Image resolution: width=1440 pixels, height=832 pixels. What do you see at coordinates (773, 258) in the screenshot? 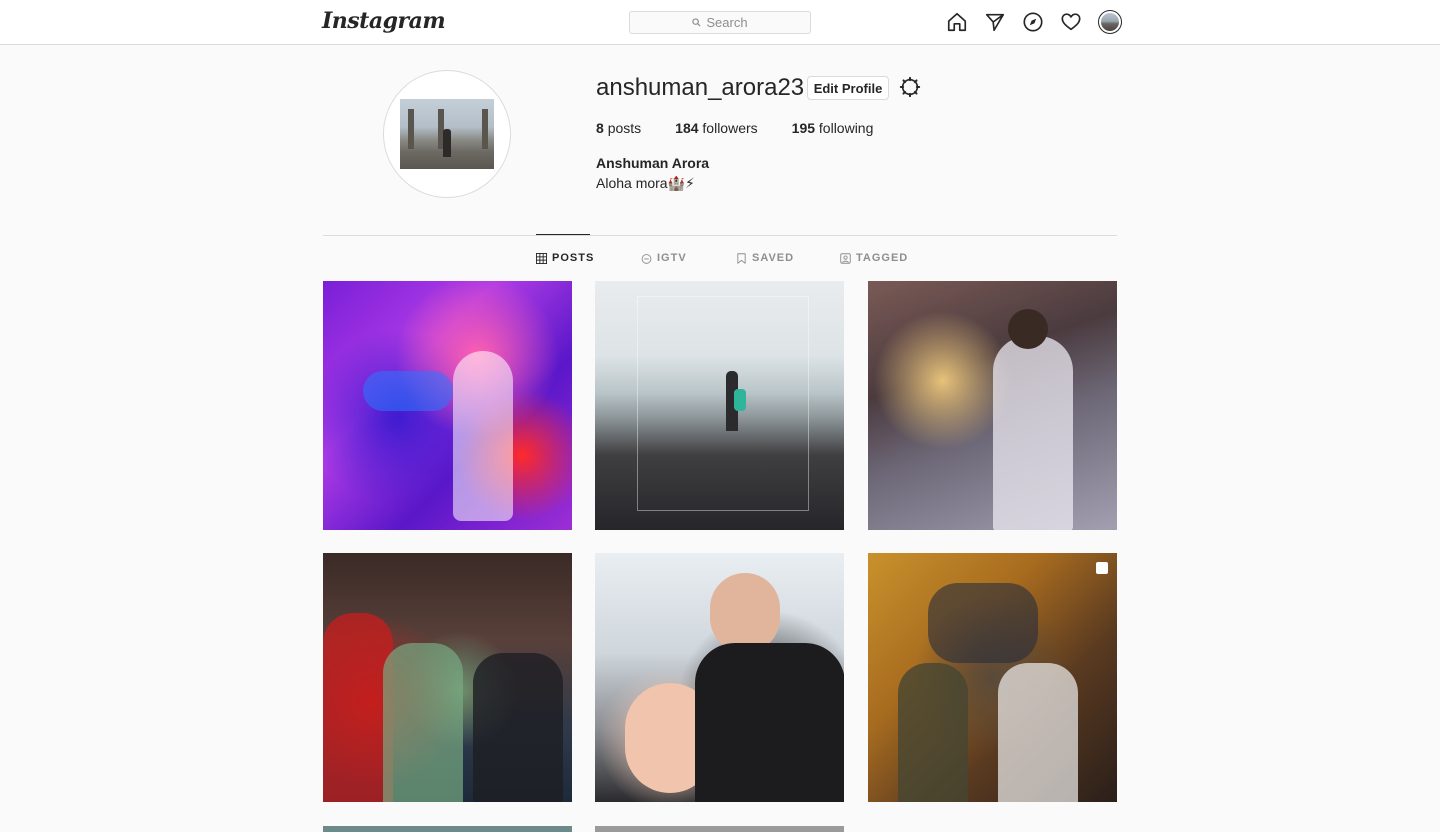
I see `tab-saved-label: SAVED` at bounding box center [773, 258].